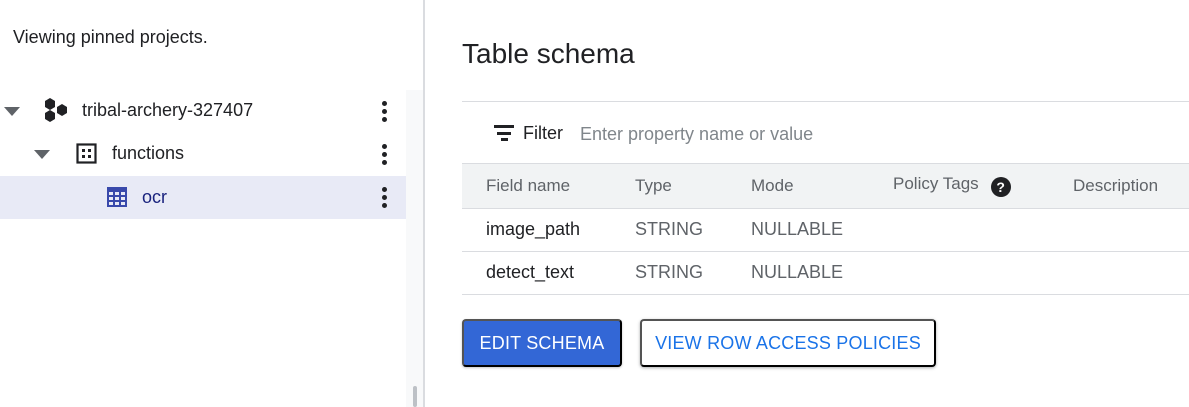 Image resolution: width=1189 pixels, height=407 pixels. I want to click on edit-schema-button: EDIT SCHEMA, so click(542, 343).